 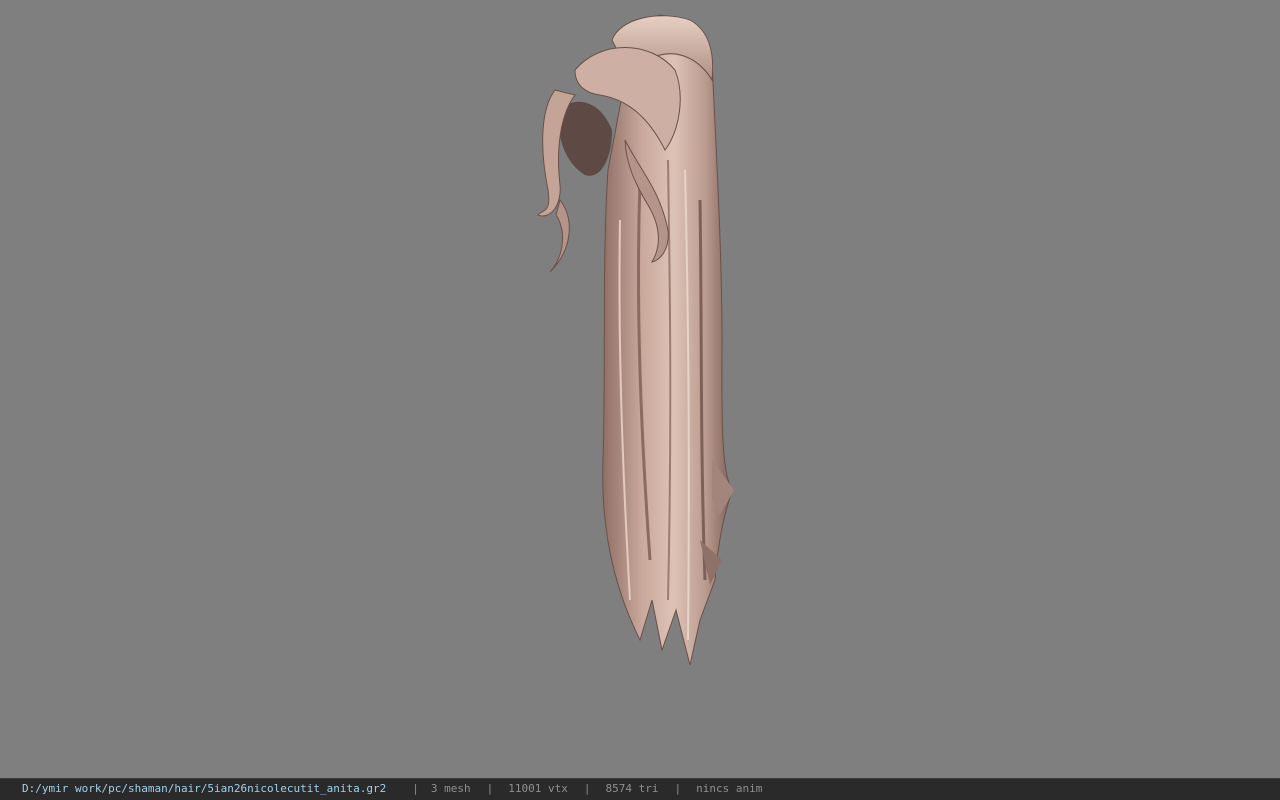 What do you see at coordinates (538, 788) in the screenshot?
I see `vertex-count-label: 11001 vtx` at bounding box center [538, 788].